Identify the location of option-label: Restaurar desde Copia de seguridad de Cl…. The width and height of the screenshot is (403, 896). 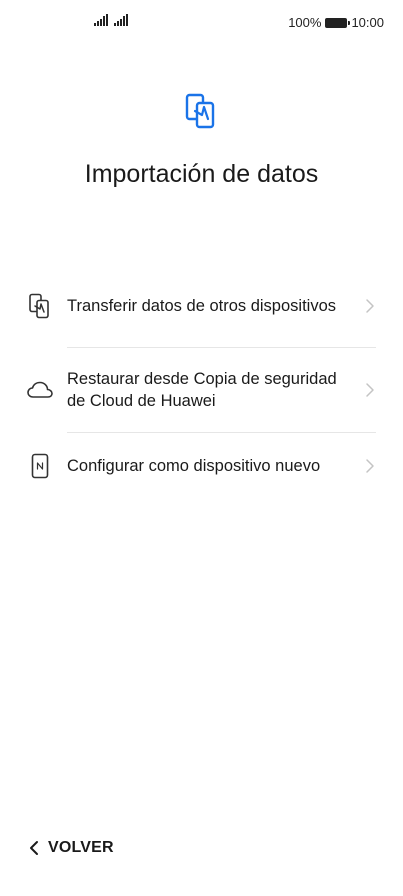
(202, 390).